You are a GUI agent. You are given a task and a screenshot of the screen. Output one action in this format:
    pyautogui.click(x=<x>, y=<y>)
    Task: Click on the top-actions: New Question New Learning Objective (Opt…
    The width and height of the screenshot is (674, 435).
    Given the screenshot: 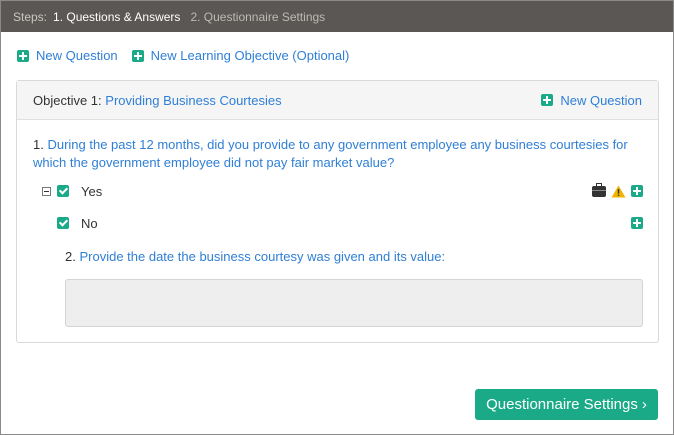 What is the action you would take?
    pyautogui.click(x=183, y=55)
    